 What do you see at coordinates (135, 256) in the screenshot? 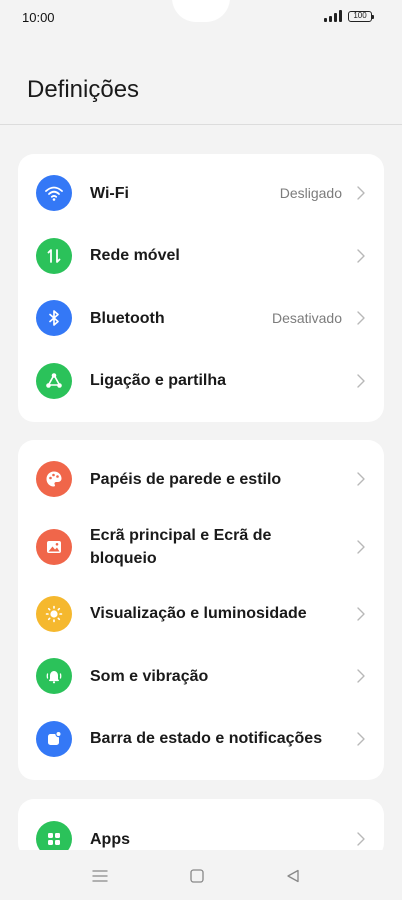
I see `settings-item-label: Rede móvel` at bounding box center [135, 256].